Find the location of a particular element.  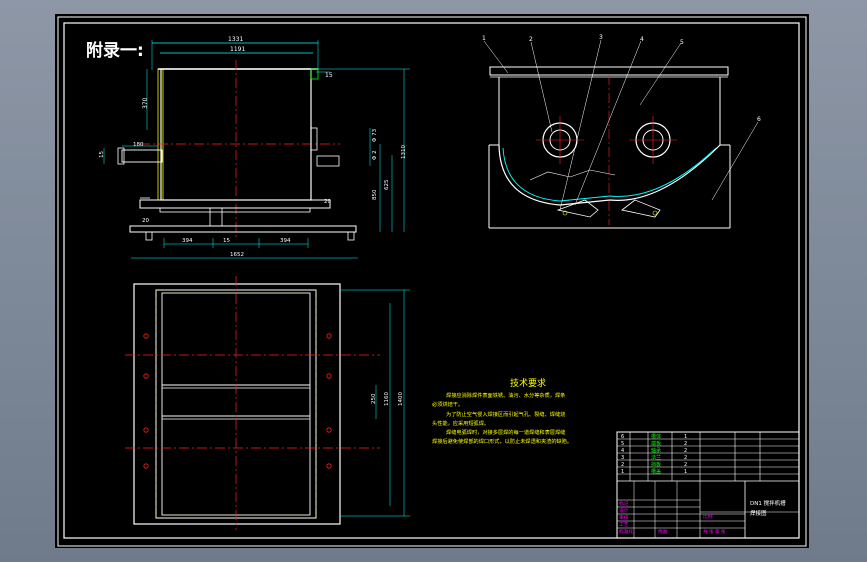

part-no-3: 3 is located at coordinates (622, 458).